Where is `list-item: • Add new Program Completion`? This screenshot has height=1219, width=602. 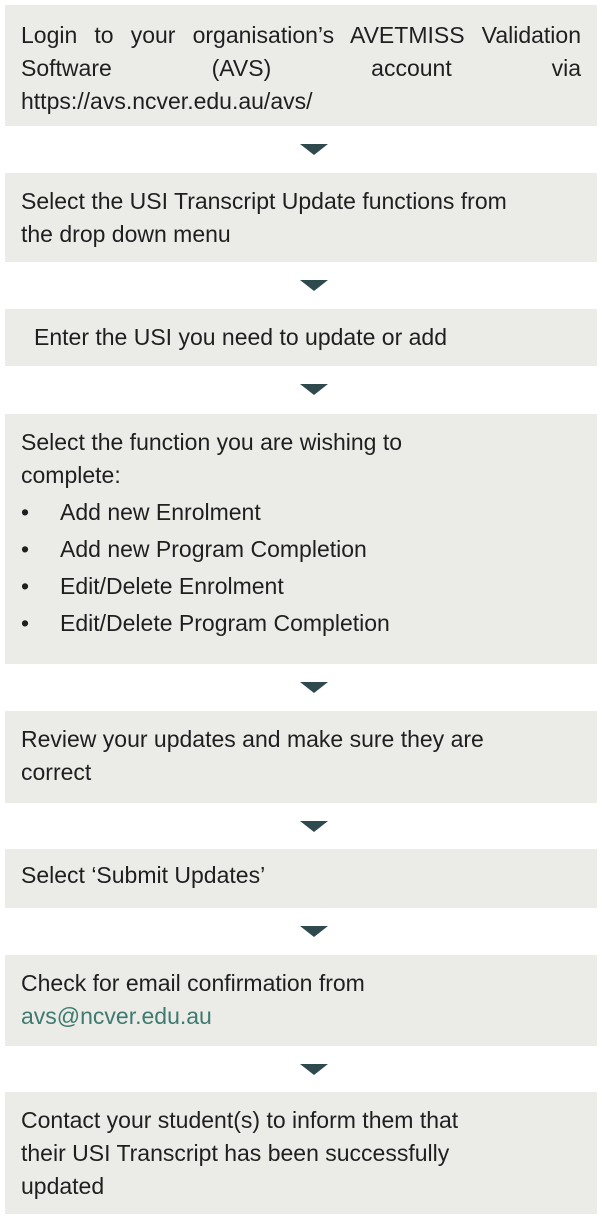
list-item: • Add new Program Completion is located at coordinates (301, 549).